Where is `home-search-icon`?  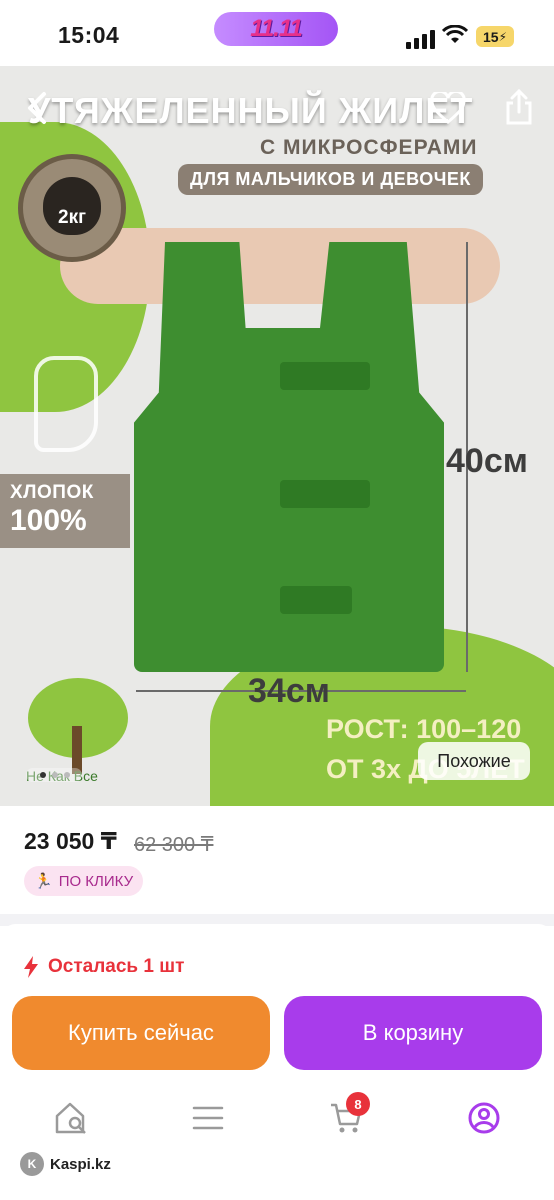
home-search-icon is located at coordinates (72, 1118).